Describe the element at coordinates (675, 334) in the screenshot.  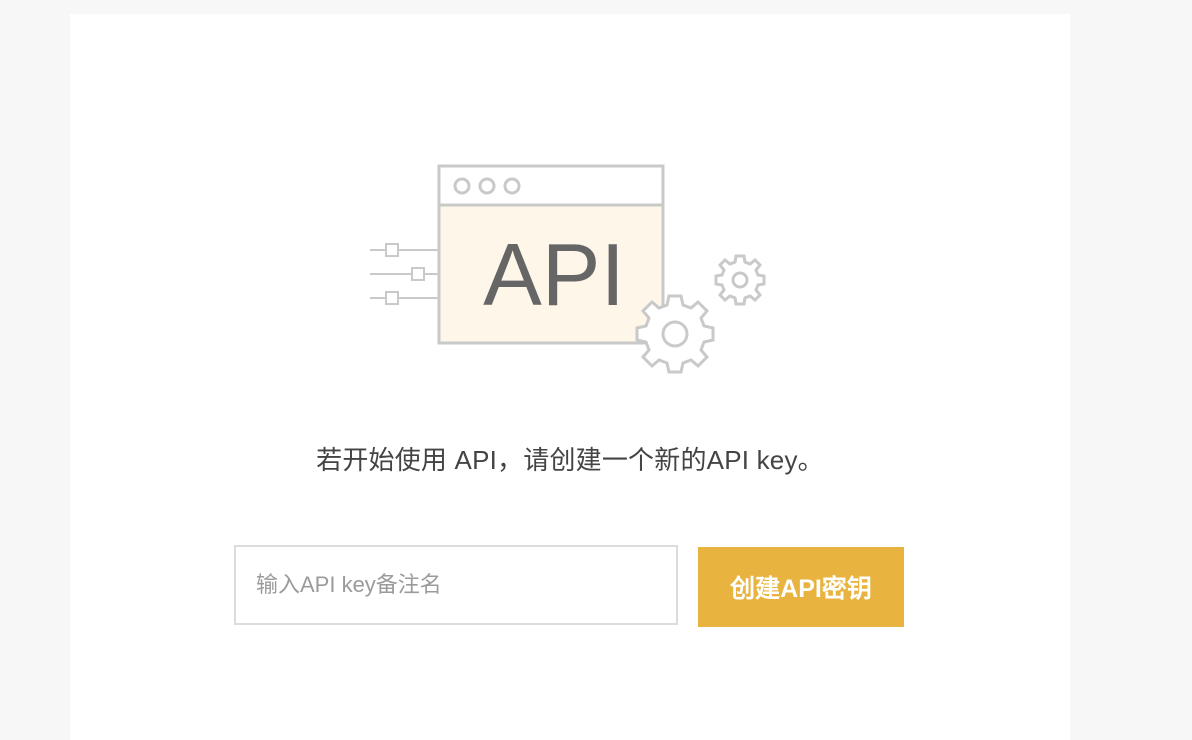
I see `large-gear-icon` at that location.